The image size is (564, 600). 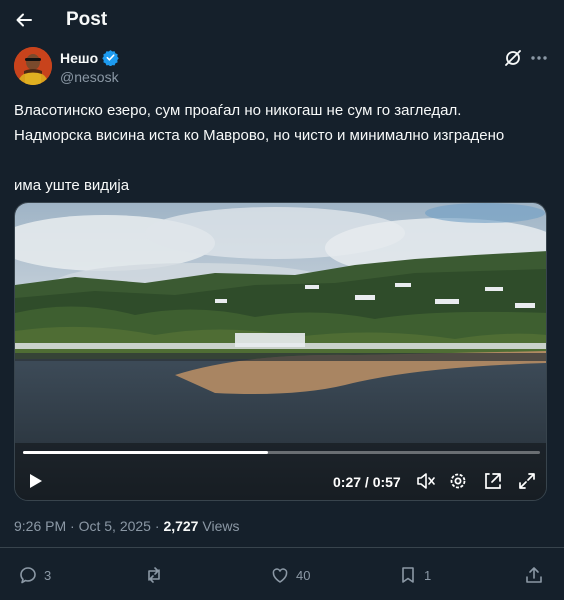 What do you see at coordinates (428, 575) in the screenshot?
I see `bookmark-count: 1` at bounding box center [428, 575].